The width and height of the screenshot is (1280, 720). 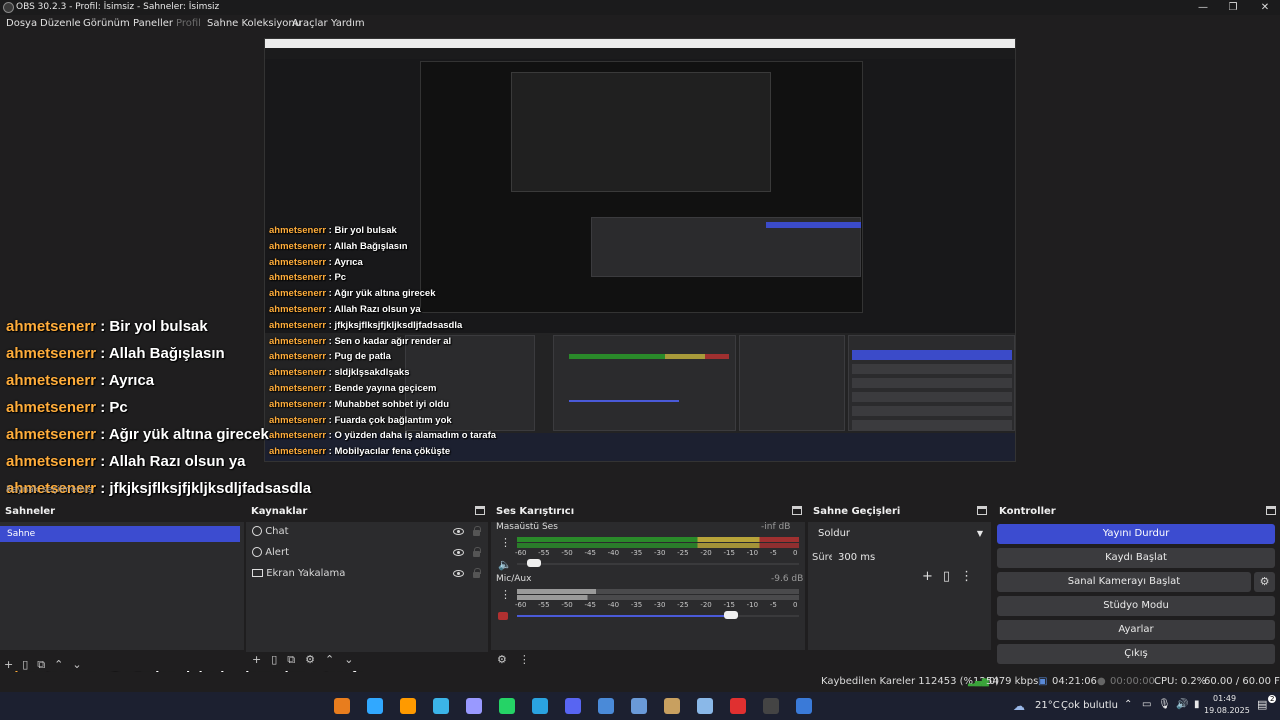 What do you see at coordinates (1124, 582) in the screenshot?
I see `start-virtual-camera-button: Sanal Kamerayı Başlat` at bounding box center [1124, 582].